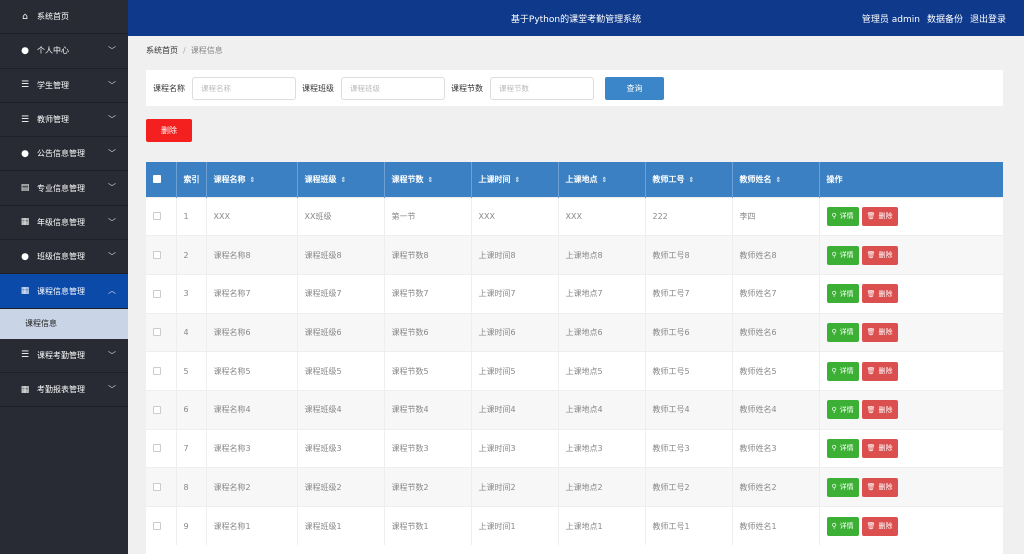 The image size is (1024, 554). I want to click on detail-label: 详情, so click(846, 487).